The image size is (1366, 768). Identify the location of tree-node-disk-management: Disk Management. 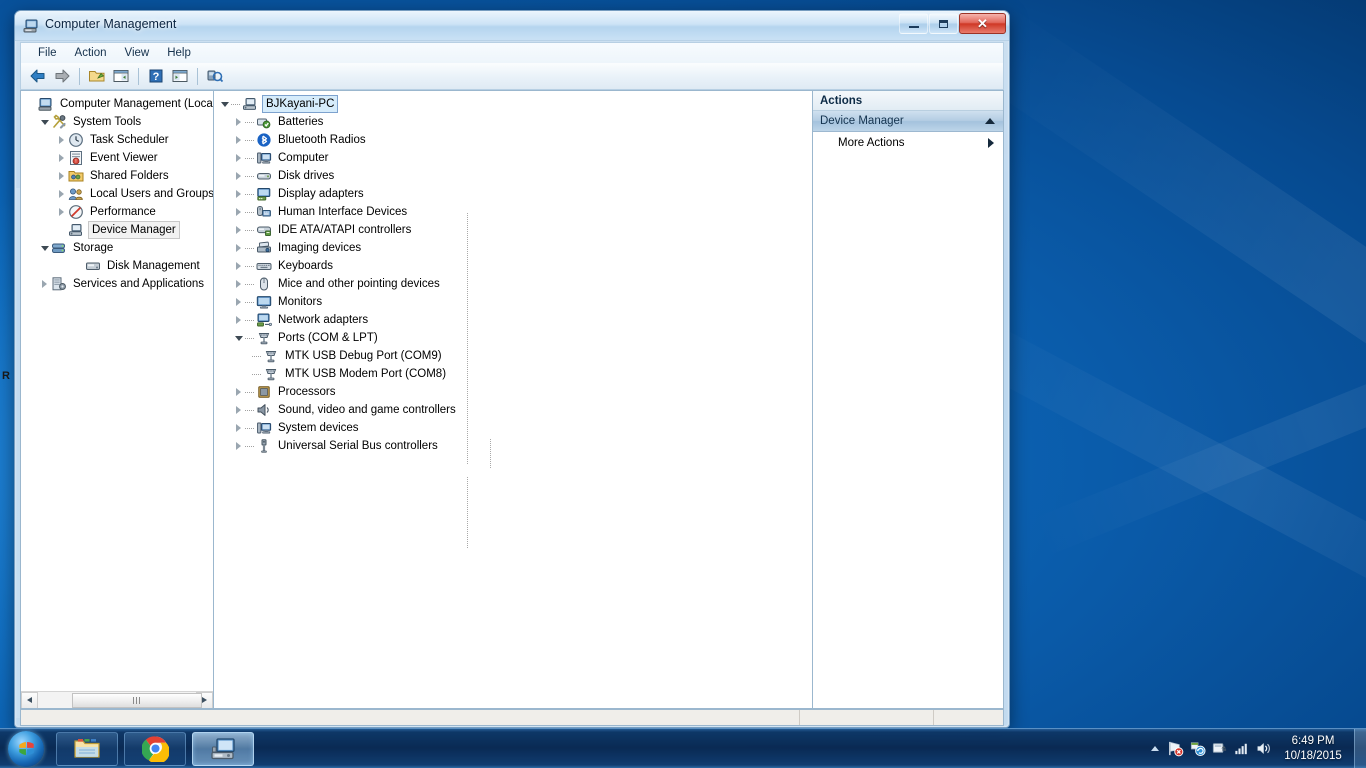
(119, 266).